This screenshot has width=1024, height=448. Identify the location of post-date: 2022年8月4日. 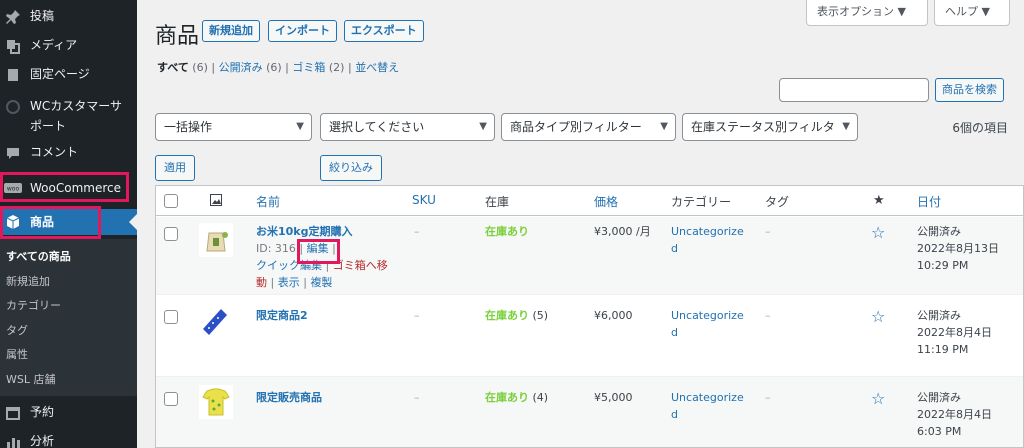
(954, 414).